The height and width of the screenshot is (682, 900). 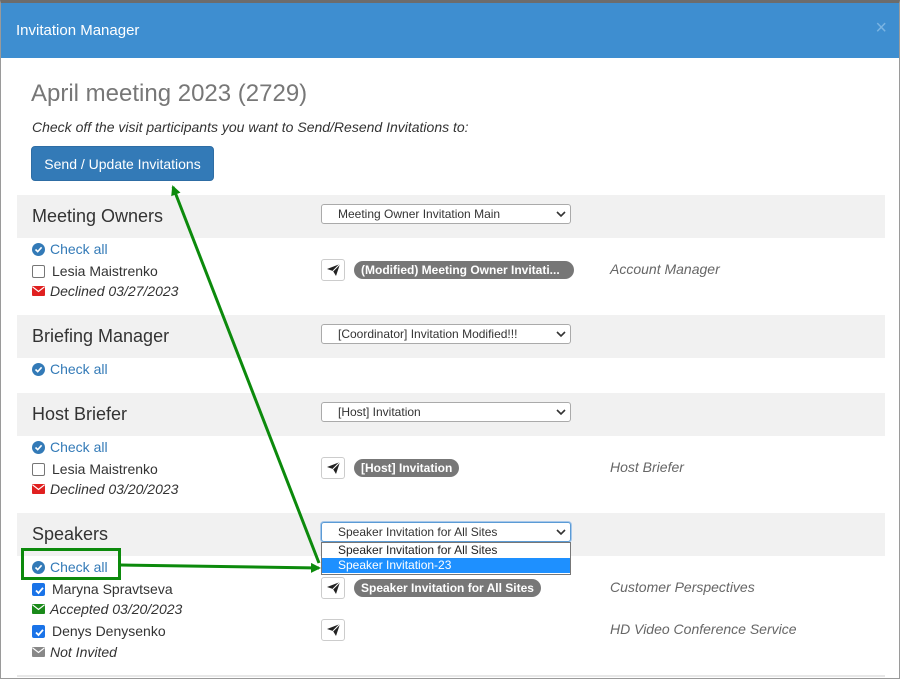 What do you see at coordinates (881, 28) in the screenshot?
I see `close-icon: ×` at bounding box center [881, 28].